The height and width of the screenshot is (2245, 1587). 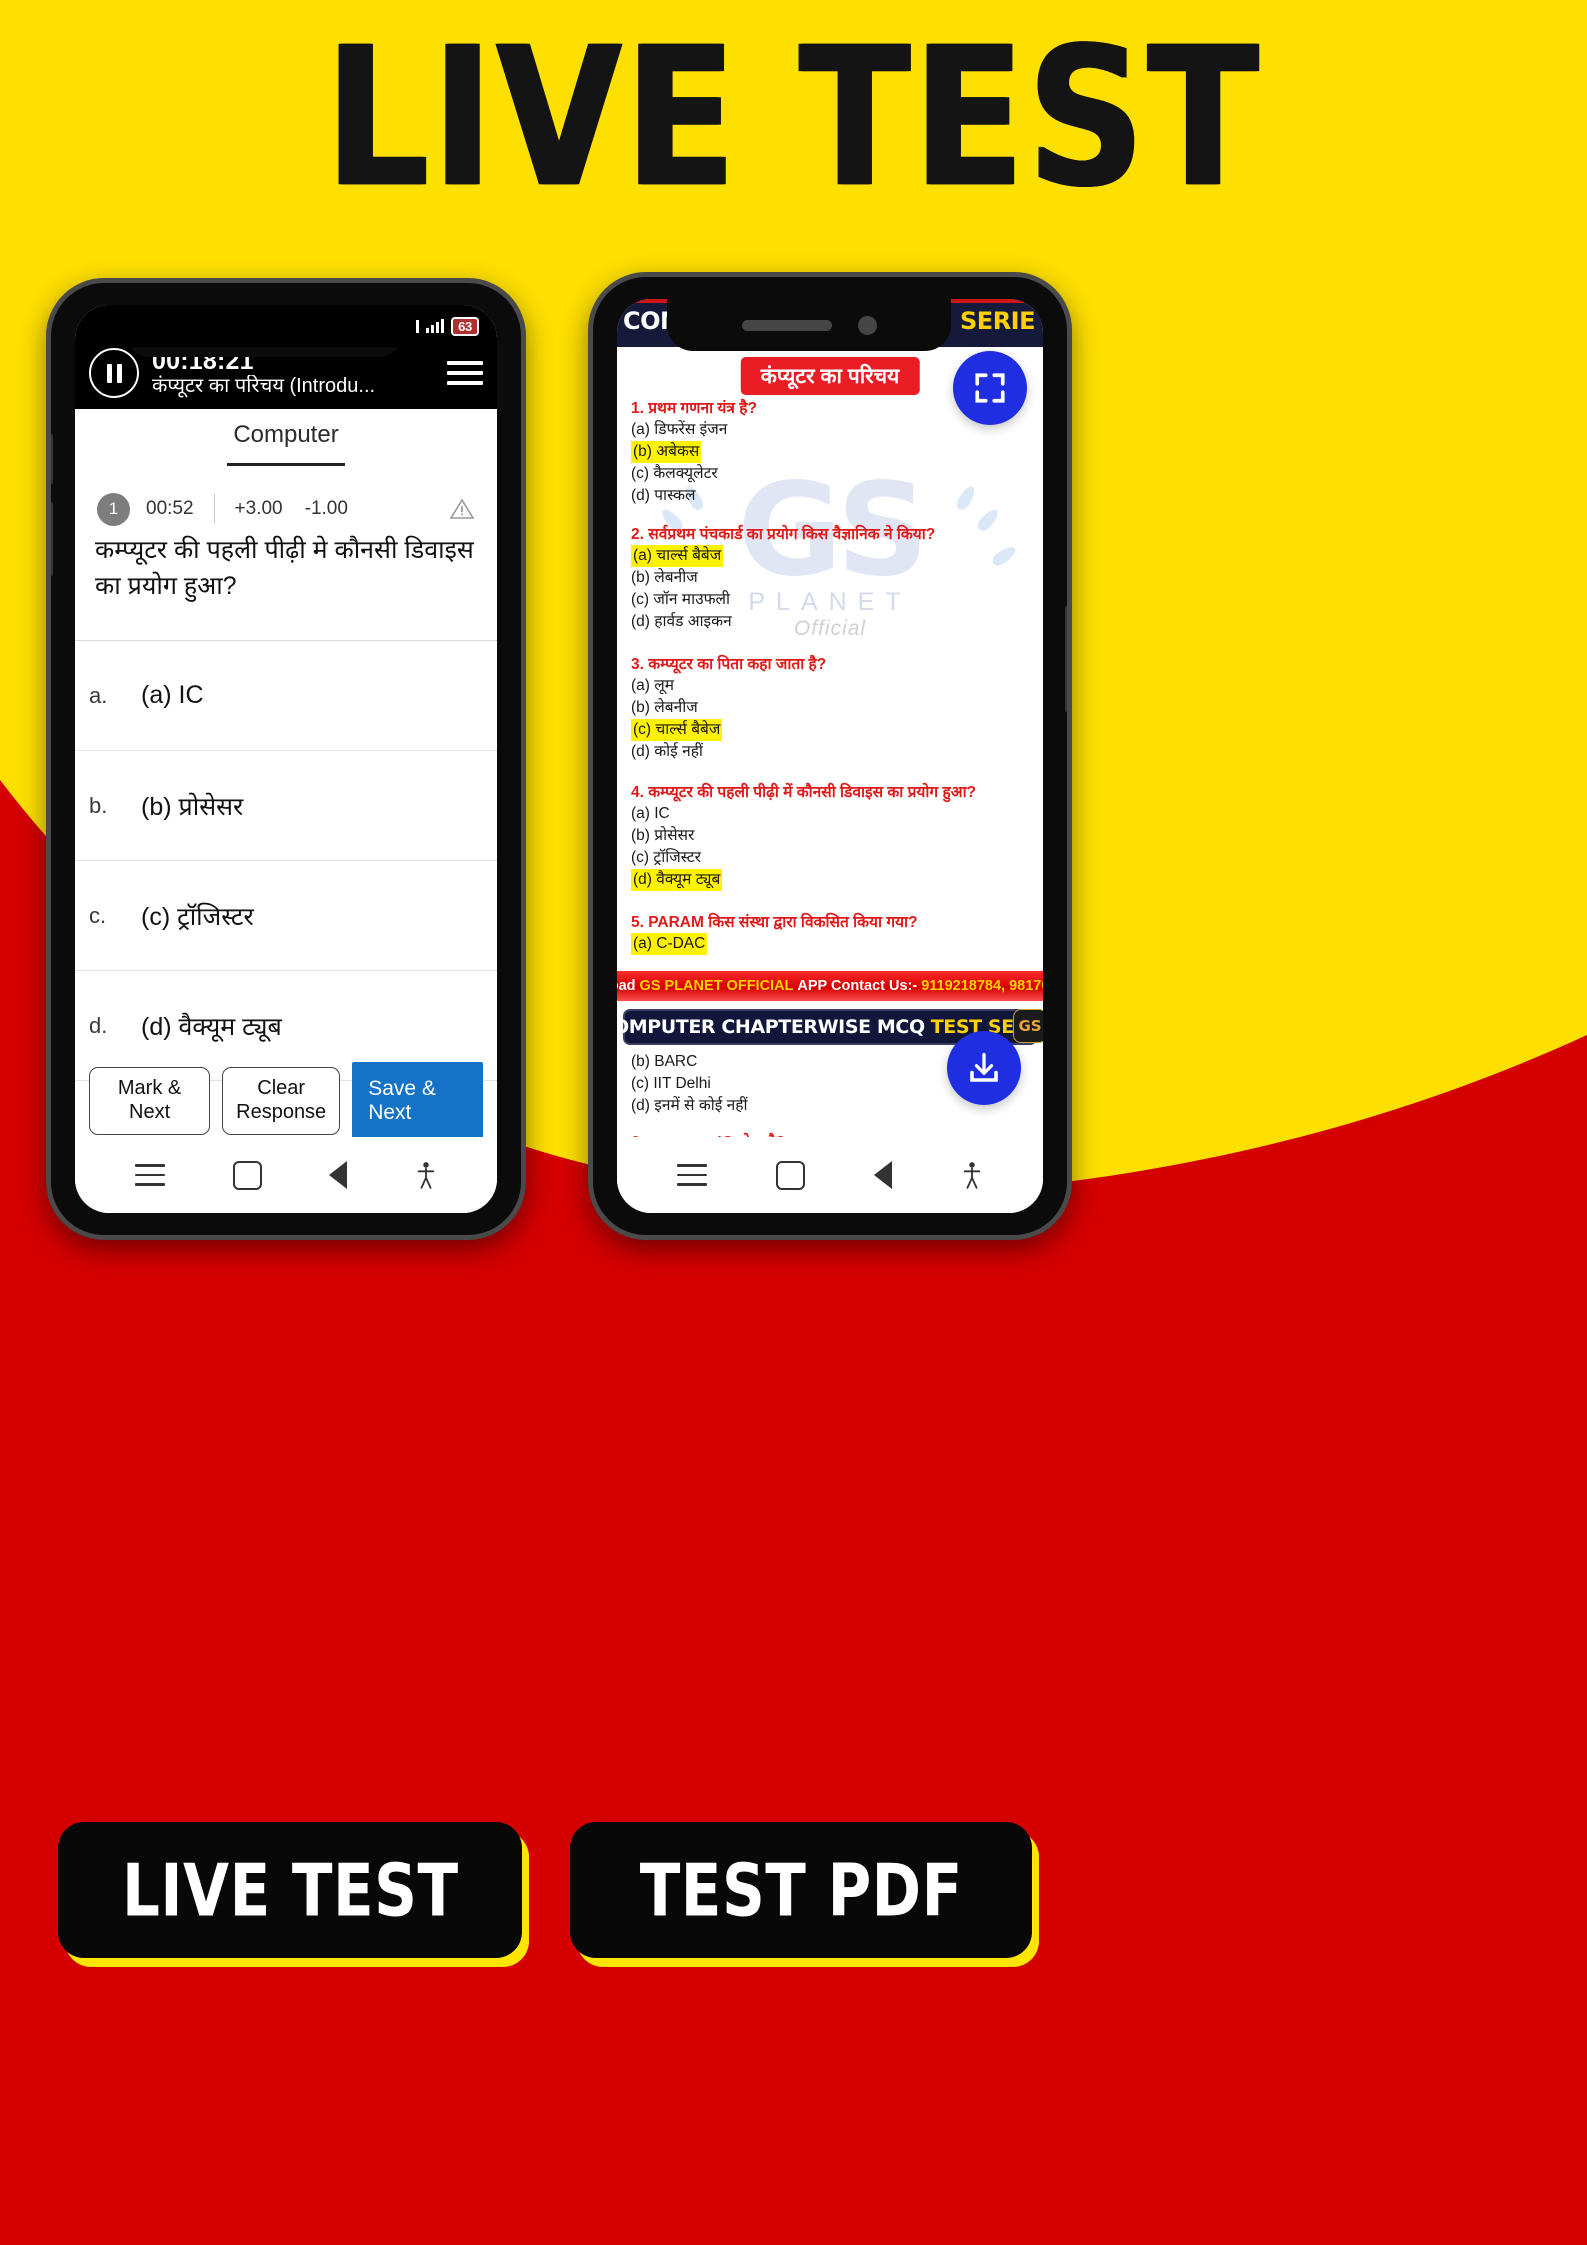 What do you see at coordinates (1066, 659) in the screenshot?
I see `power-button` at bounding box center [1066, 659].